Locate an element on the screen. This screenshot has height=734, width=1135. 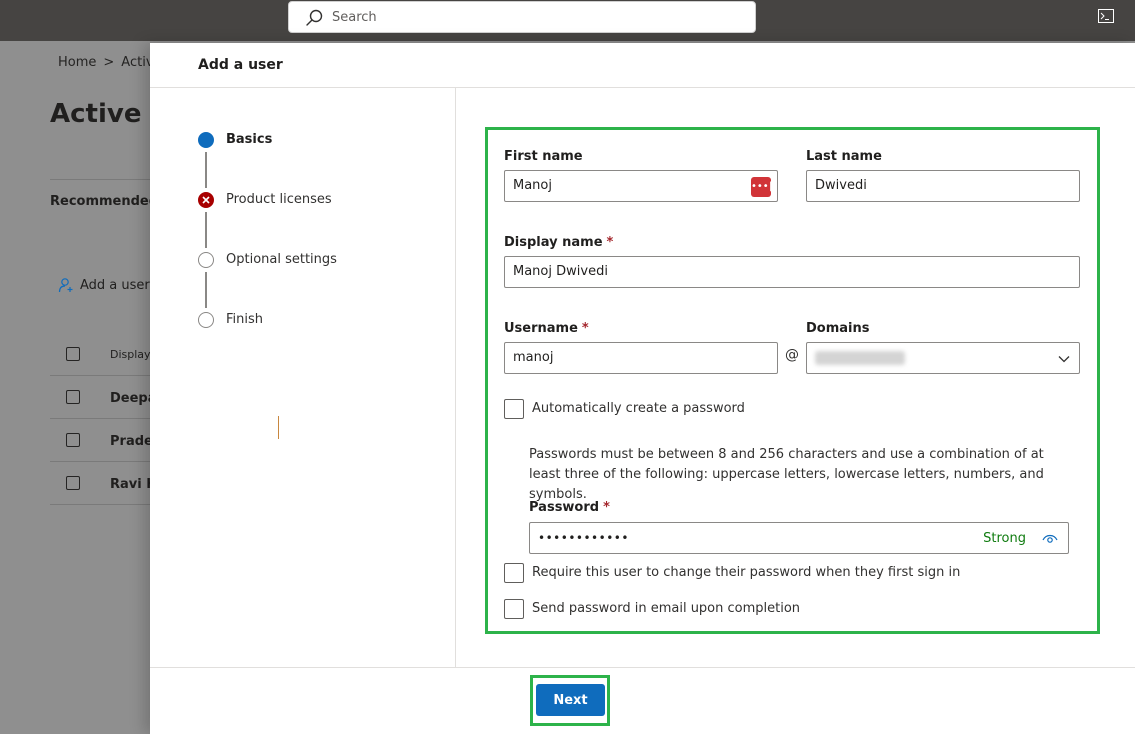
password-value: •••••••••••• is located at coordinates (583, 538).